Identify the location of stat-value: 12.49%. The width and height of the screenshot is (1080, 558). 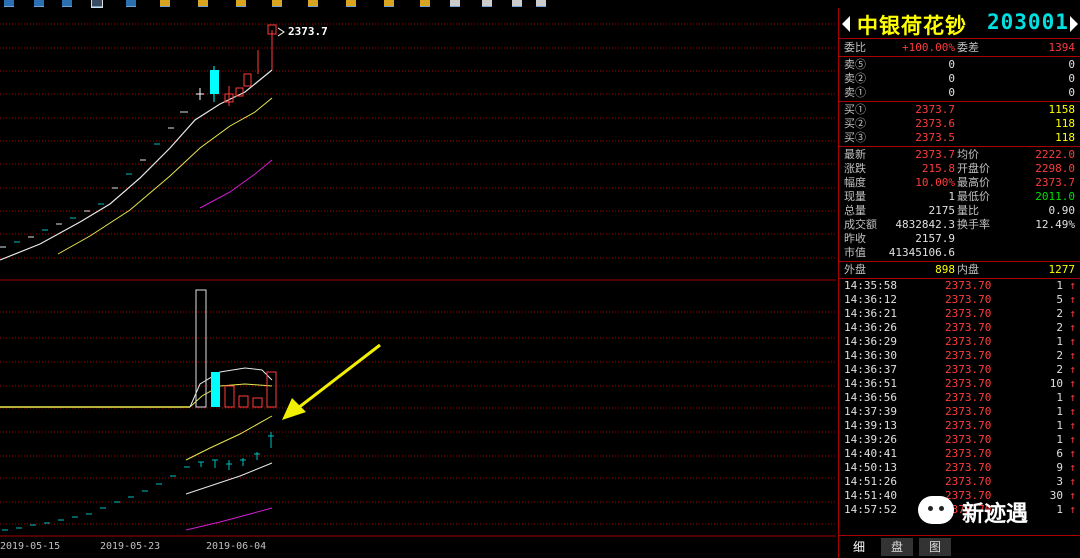
(1055, 224).